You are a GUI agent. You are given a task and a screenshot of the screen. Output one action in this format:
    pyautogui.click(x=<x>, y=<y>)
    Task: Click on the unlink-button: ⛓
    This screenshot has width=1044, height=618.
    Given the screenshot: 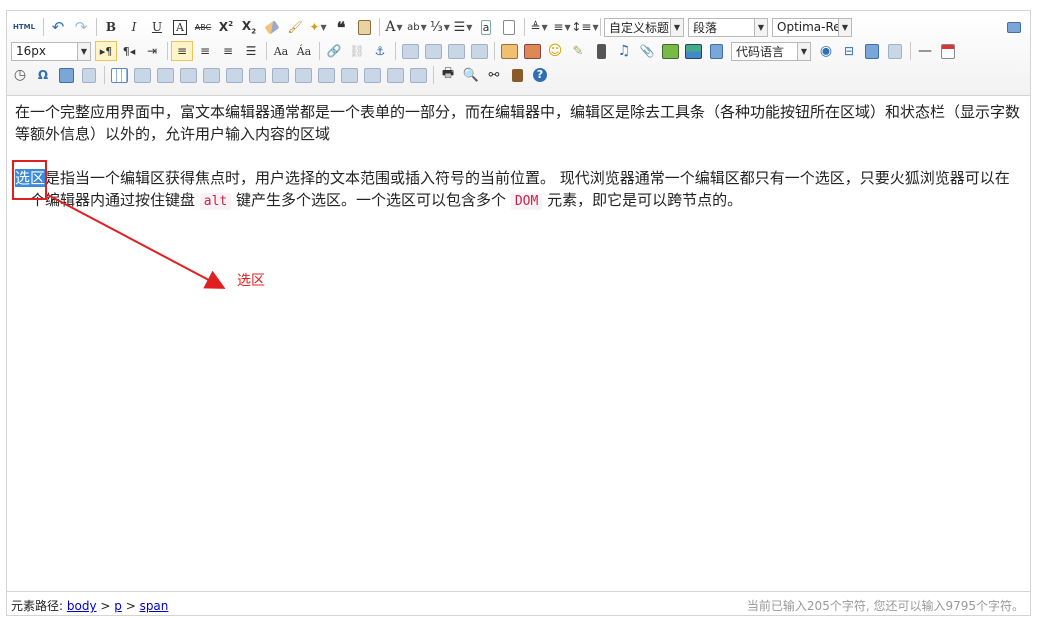 What is the action you would take?
    pyautogui.click(x=357, y=51)
    